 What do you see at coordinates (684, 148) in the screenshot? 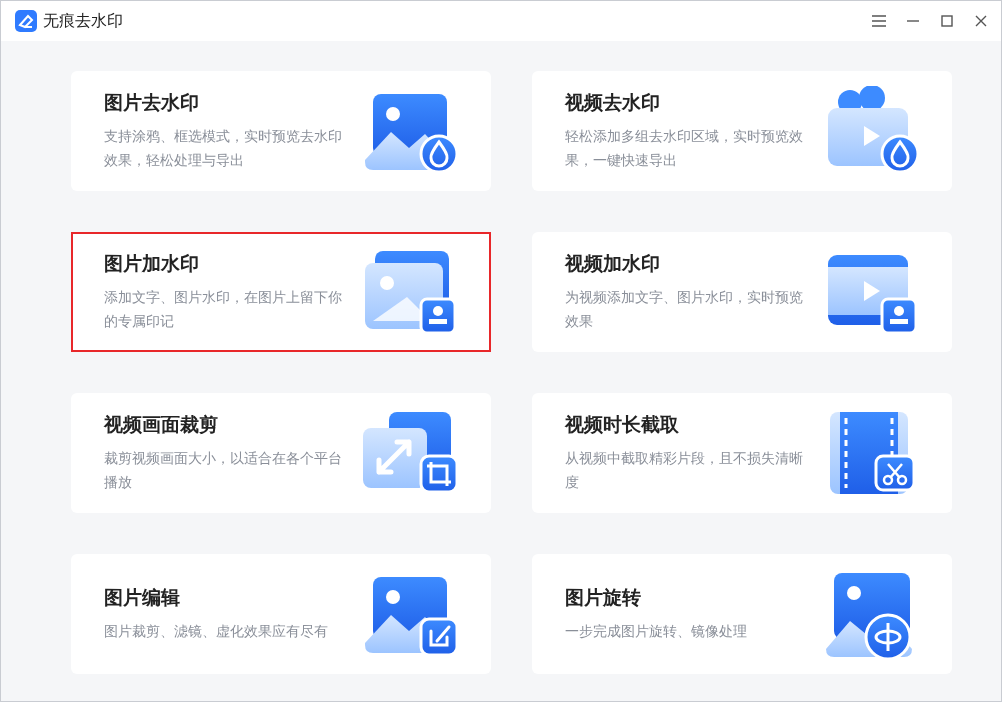
I see `card-description: 轻松添加多组去水印区域，实时预览效果，一键快速导出` at bounding box center [684, 148].